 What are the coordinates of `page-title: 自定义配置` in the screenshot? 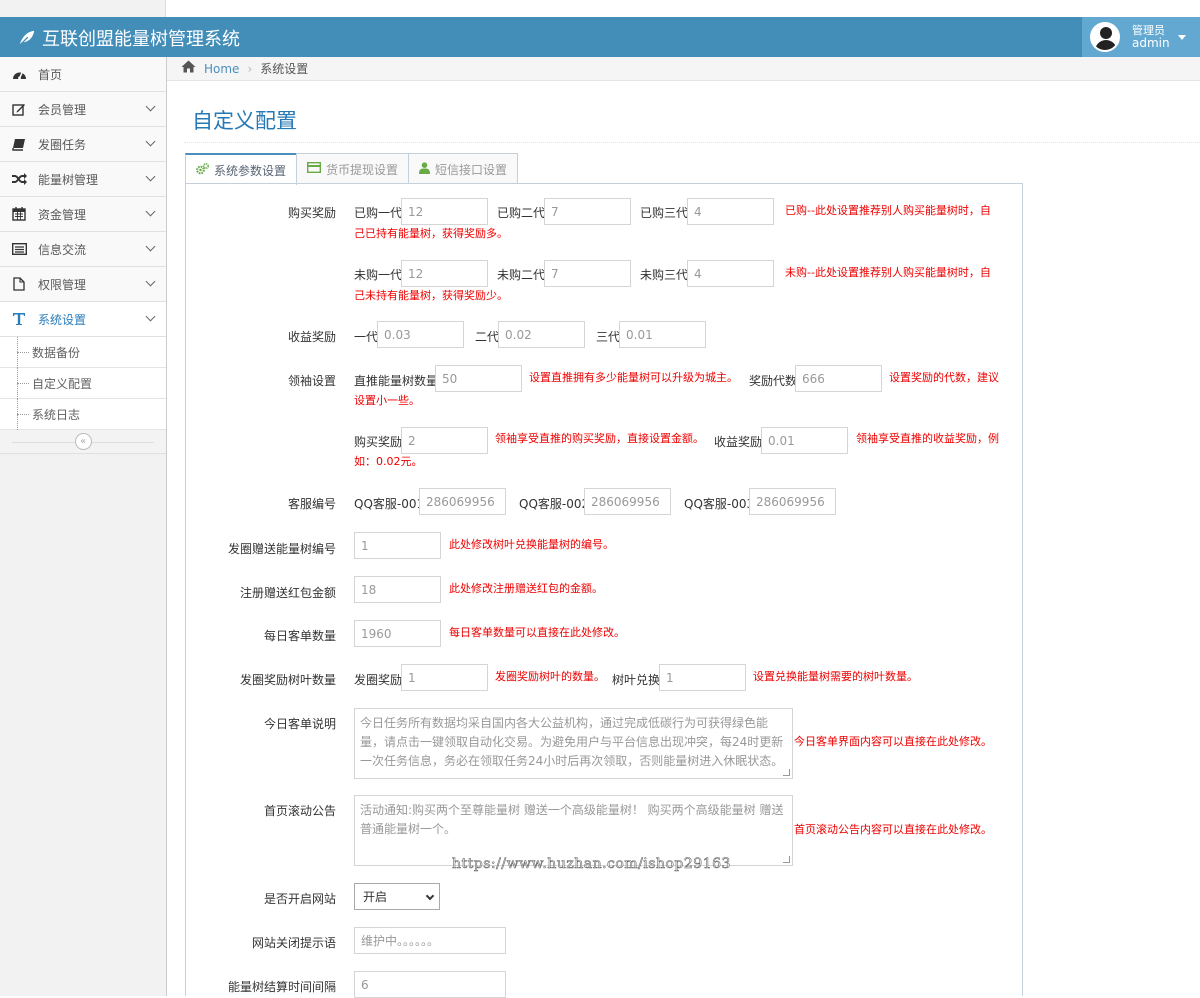 It's located at (244, 121).